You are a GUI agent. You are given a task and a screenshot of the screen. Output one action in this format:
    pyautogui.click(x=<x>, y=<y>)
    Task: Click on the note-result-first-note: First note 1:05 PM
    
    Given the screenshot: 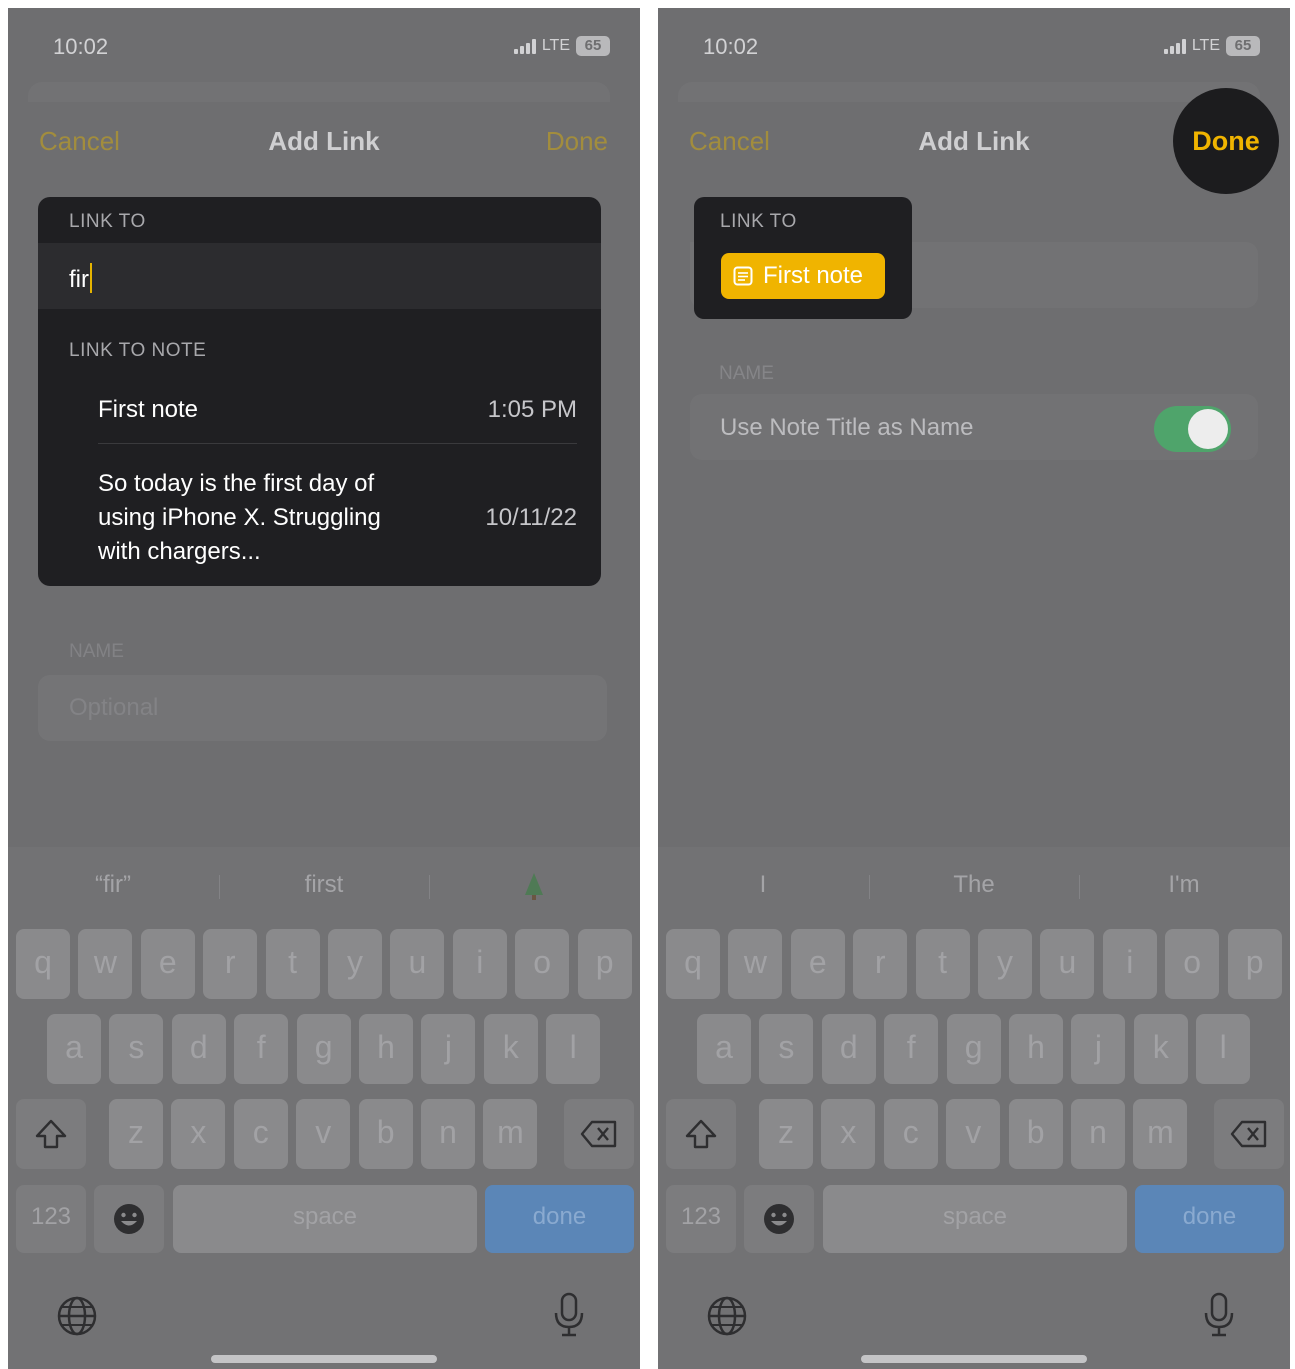 What is the action you would take?
    pyautogui.click(x=337, y=410)
    